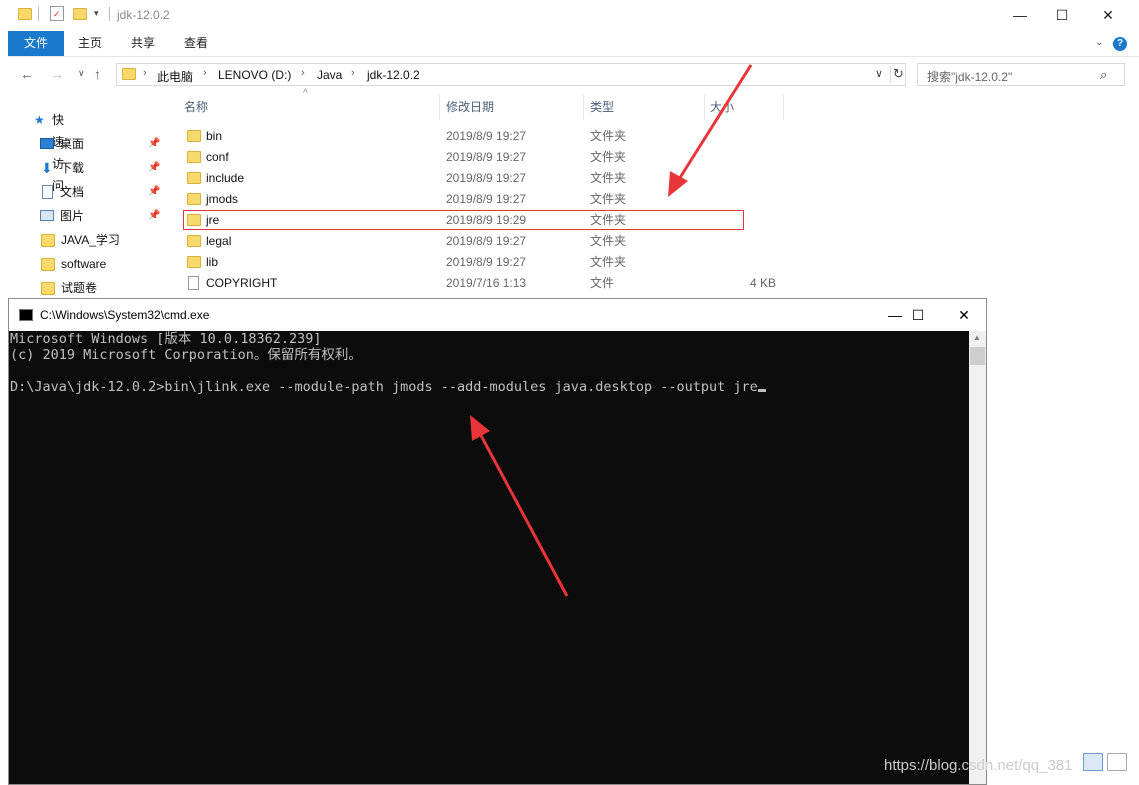 This screenshot has height=785, width=1139. What do you see at coordinates (1021, 74) in the screenshot?
I see `search-box: 搜索"jdk-12.0.2" ⌕` at bounding box center [1021, 74].